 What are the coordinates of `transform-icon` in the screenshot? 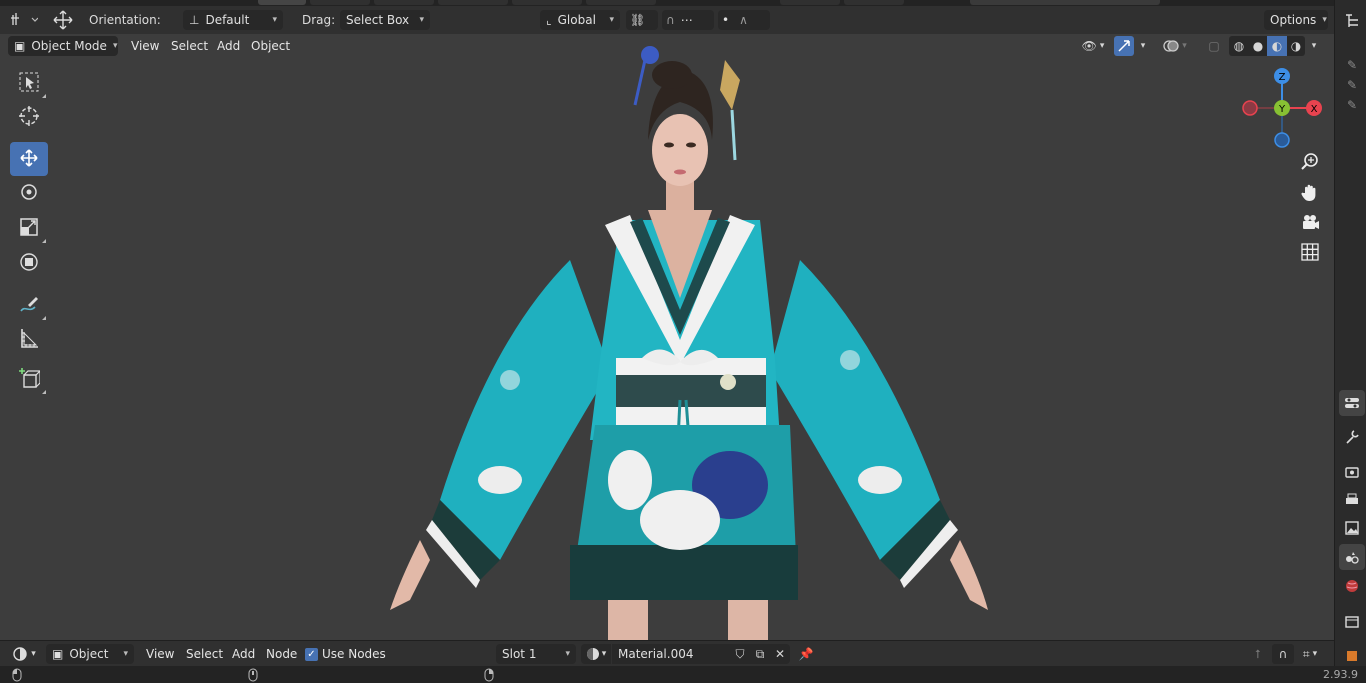 It's located at (29, 263).